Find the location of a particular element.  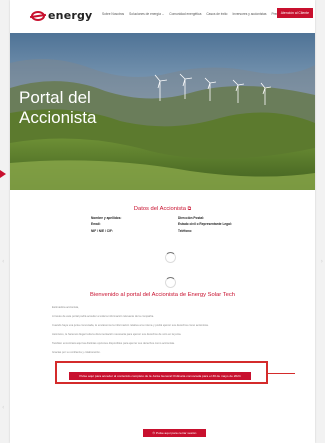

civil-status-label: Estado civil o Representante Legal: is located at coordinates (205, 224).